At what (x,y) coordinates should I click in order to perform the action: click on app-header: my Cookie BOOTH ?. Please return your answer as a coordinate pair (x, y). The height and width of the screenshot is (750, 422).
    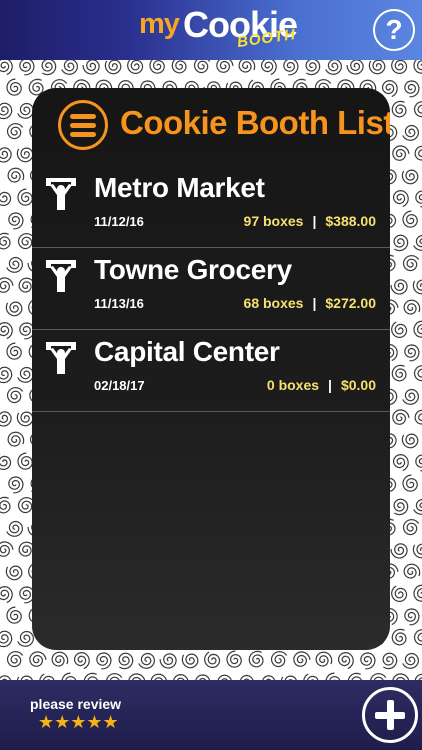
    Looking at the image, I should click on (211, 30).